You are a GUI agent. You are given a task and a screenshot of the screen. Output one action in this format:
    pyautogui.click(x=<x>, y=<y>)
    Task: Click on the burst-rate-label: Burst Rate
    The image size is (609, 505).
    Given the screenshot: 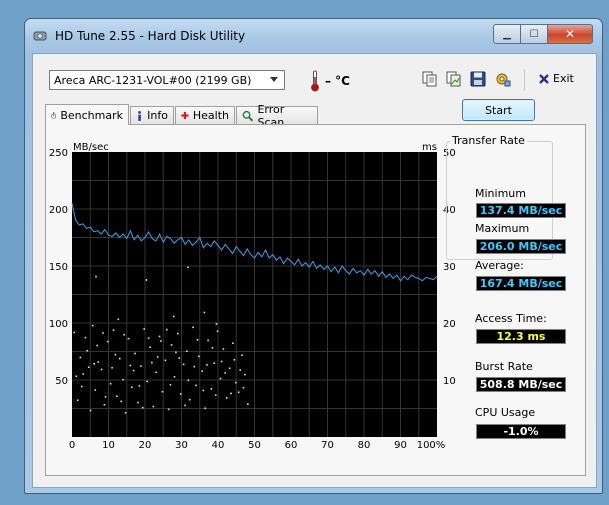 What is the action you would take?
    pyautogui.click(x=504, y=366)
    